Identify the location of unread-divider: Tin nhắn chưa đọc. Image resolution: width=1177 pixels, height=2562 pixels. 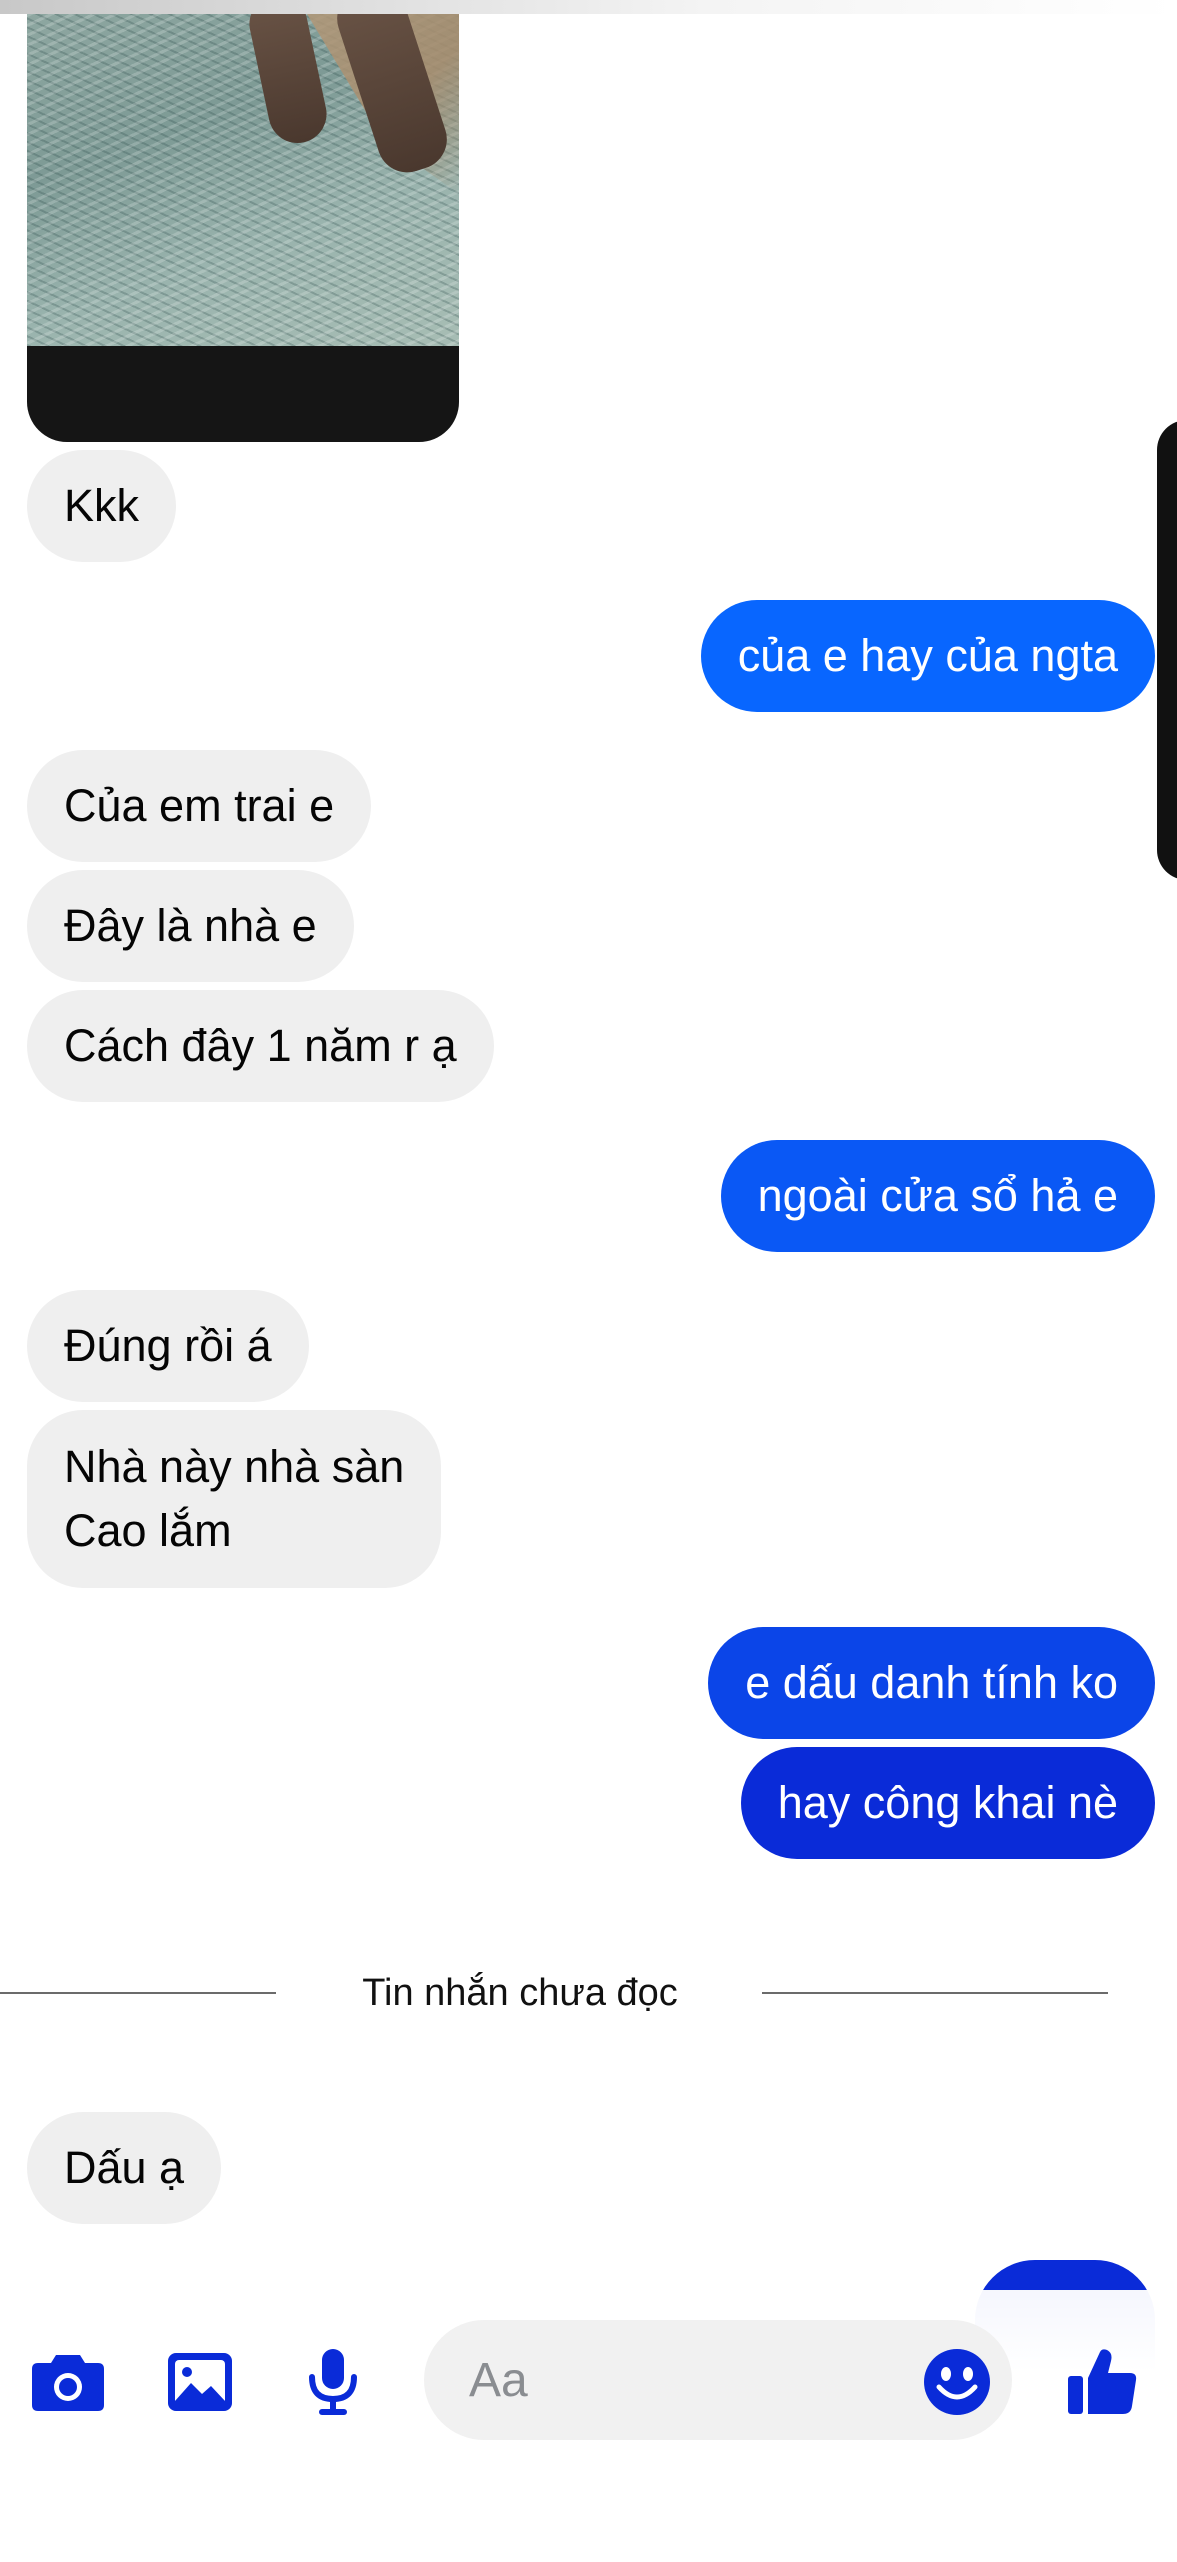
(588, 1993).